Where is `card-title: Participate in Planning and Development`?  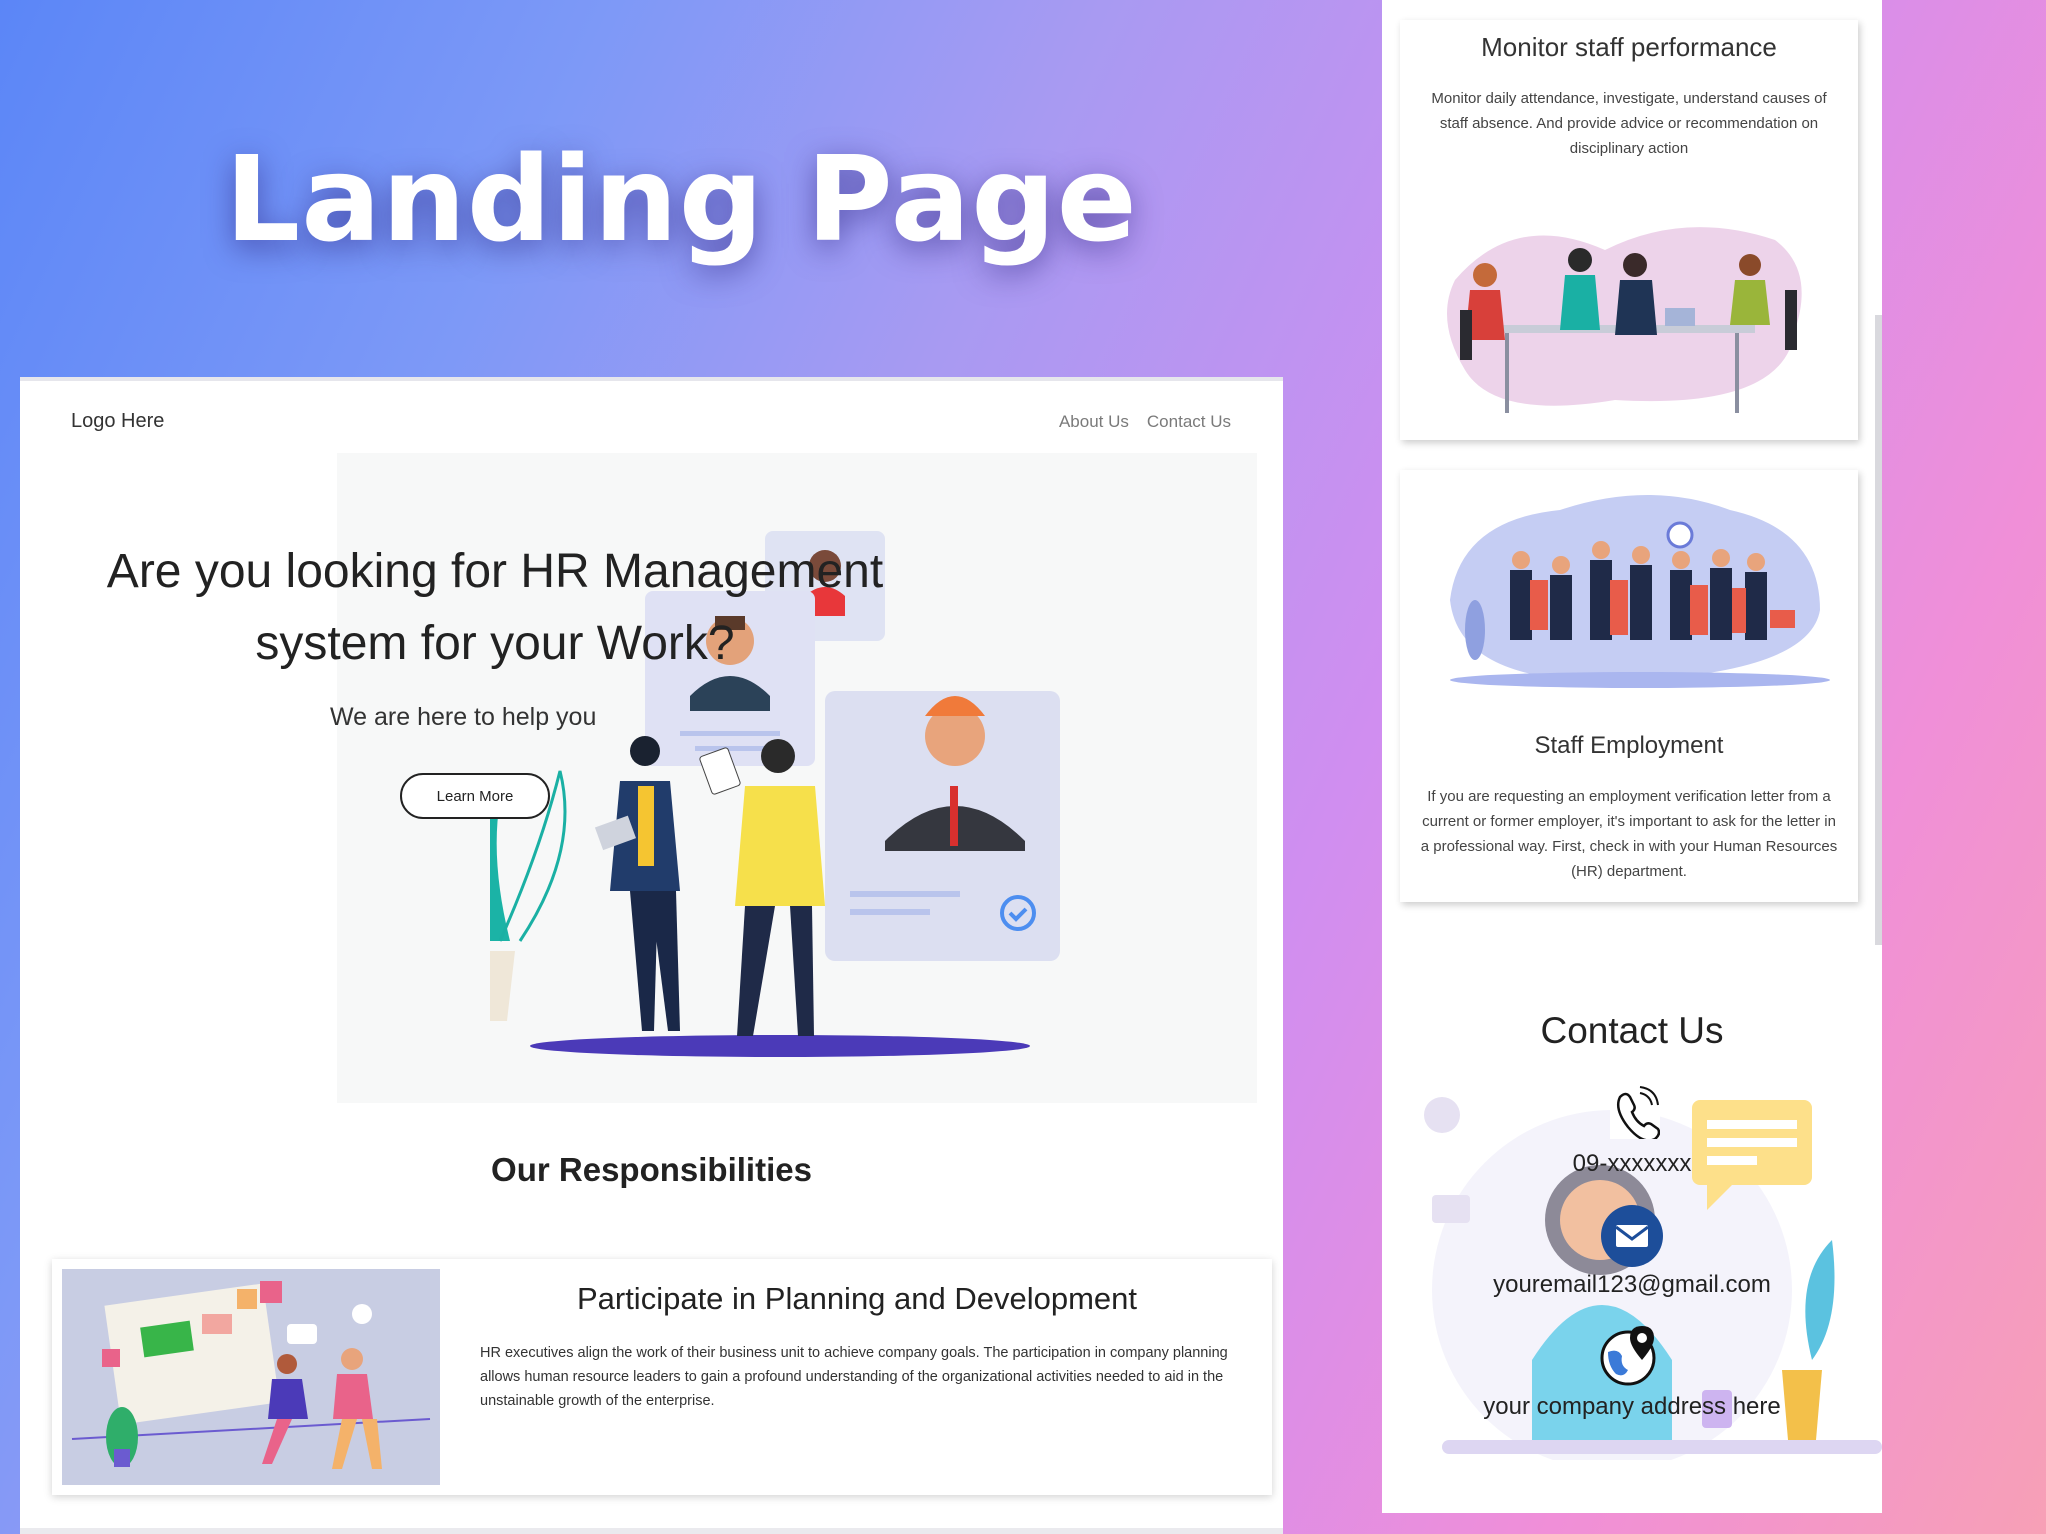
card-title: Participate in Planning and Development is located at coordinates (857, 1298).